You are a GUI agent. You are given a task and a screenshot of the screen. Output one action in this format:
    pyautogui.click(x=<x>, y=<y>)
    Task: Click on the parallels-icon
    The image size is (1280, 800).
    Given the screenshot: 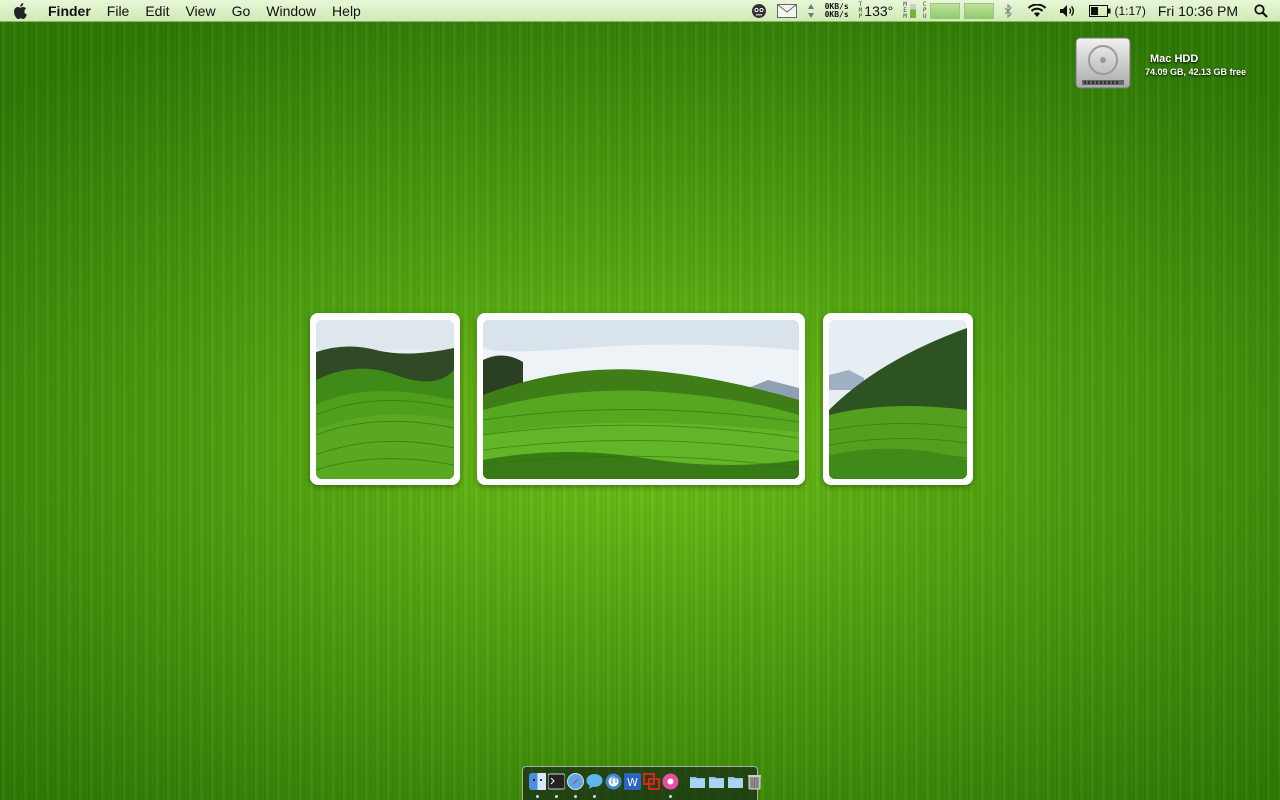 What is the action you would take?
    pyautogui.click(x=651, y=781)
    